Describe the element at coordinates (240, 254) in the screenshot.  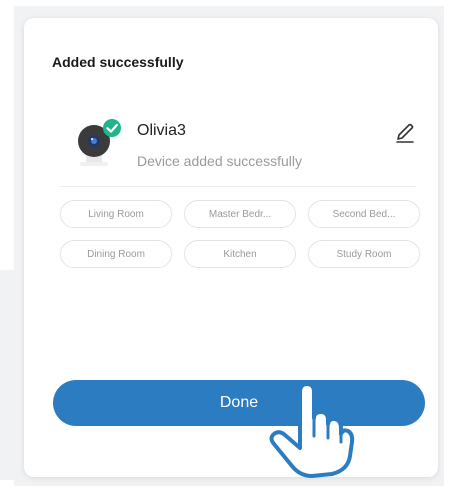
I see `room-chip-kitchen: Kitchen` at that location.